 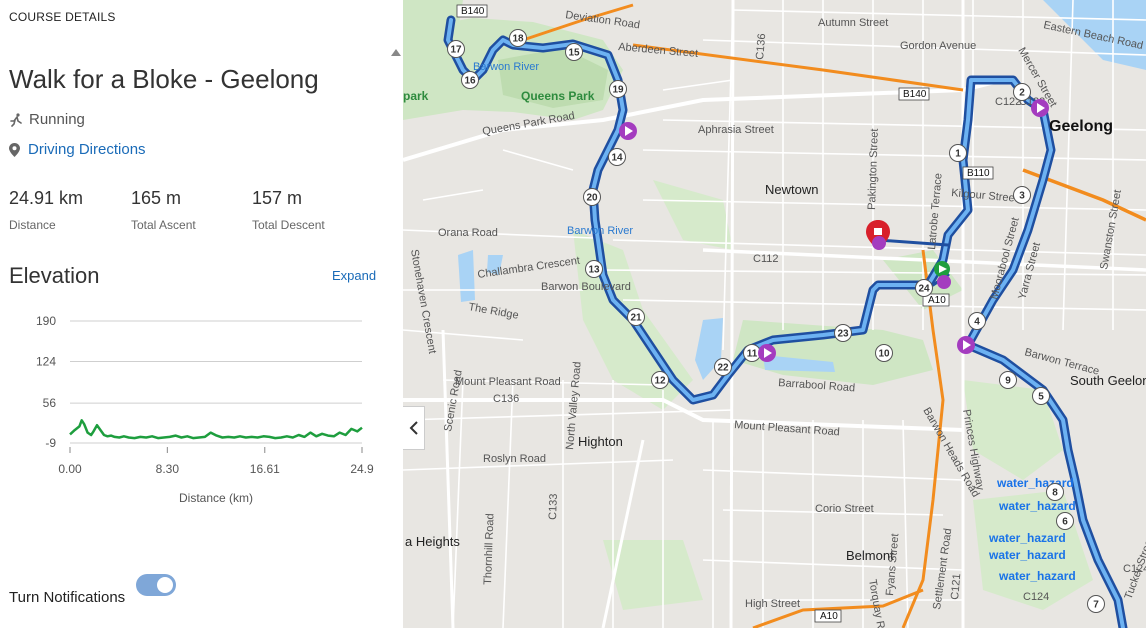 I want to click on elevation-y-ticks: 190 124 56 -9, so click(x=46, y=382).